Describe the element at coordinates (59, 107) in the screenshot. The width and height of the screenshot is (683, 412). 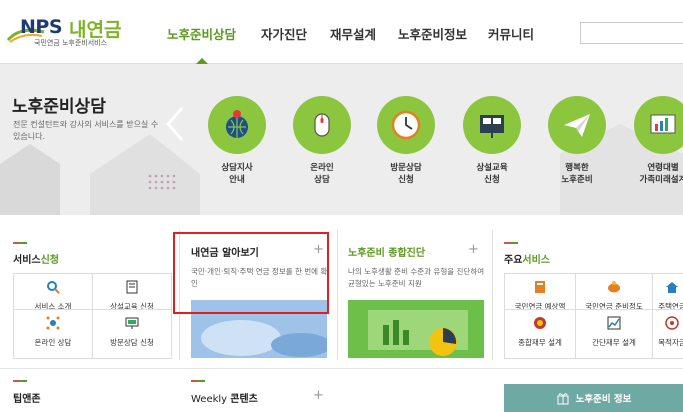
I see `banner-title: 노후준비상담` at that location.